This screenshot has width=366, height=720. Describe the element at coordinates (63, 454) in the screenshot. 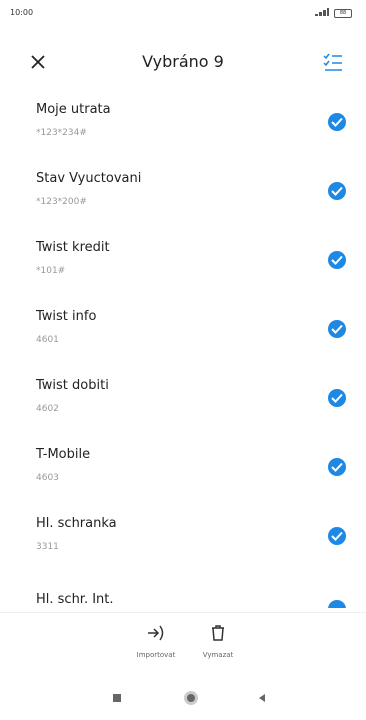

I see `item-name: T-Mobile` at that location.